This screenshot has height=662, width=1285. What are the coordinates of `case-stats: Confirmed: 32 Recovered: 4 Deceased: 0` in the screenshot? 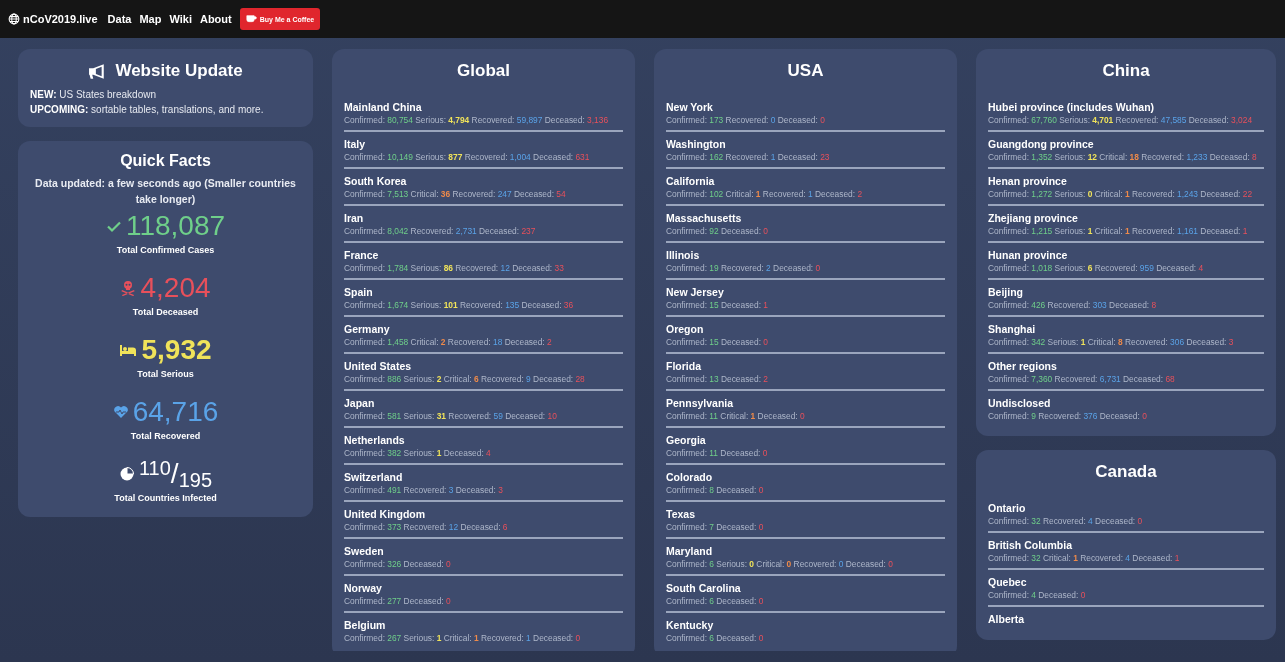 It's located at (1066, 521).